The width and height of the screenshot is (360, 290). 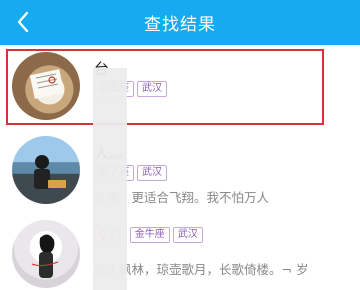 I want to click on zodiac-tag: 金牛座, so click(x=149, y=235).